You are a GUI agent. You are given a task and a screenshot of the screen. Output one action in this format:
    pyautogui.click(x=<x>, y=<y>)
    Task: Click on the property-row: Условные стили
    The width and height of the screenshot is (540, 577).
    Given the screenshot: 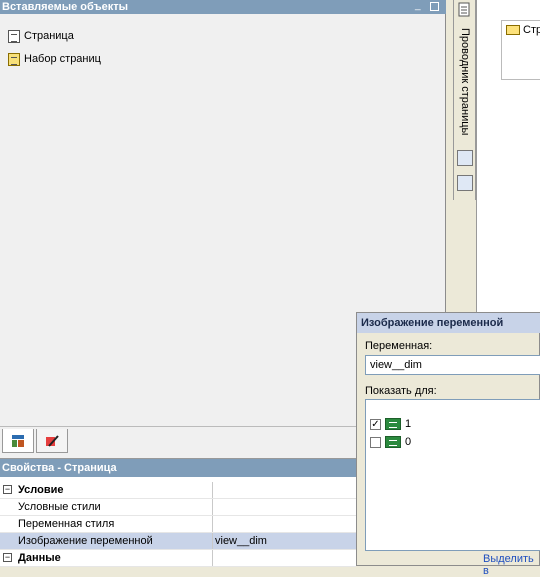 What is the action you would take?
    pyautogui.click(x=178, y=507)
    